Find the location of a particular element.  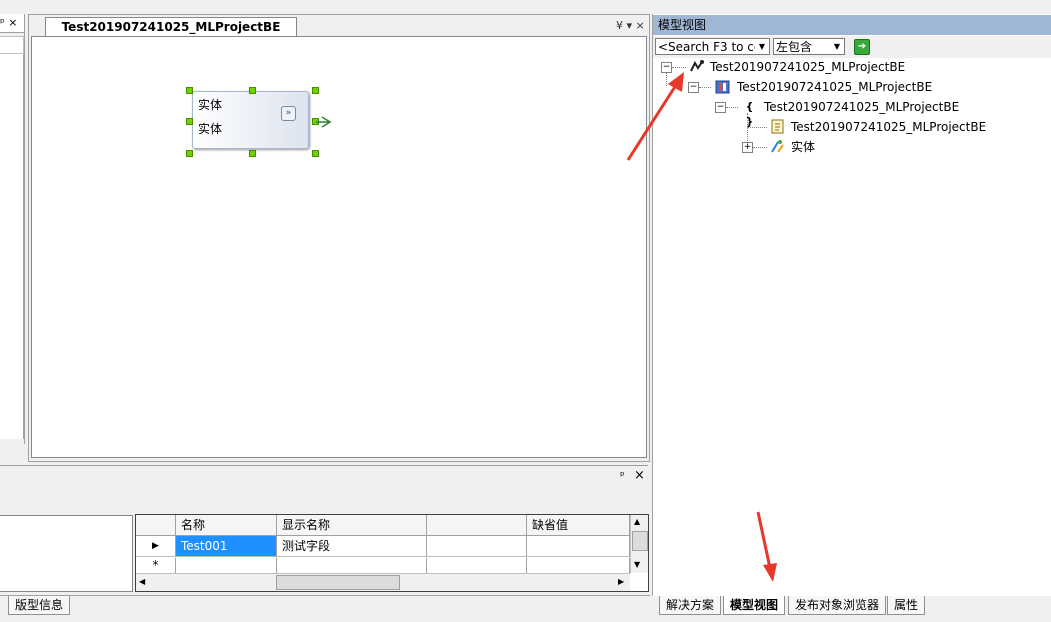

tree-node-document: Test201907241025_MLProjectBE is located at coordinates (888, 127).